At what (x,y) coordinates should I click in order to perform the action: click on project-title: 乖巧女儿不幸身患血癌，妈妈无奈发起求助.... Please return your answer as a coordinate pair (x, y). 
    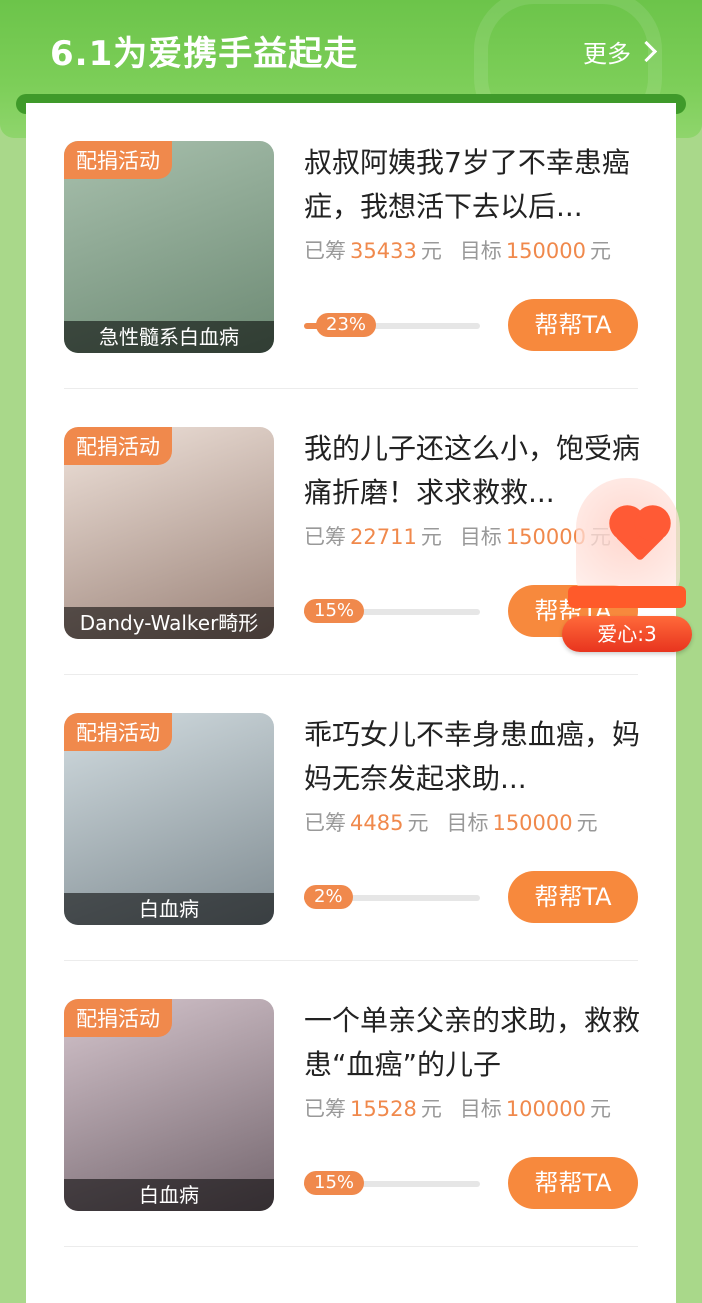
    Looking at the image, I should click on (472, 757).